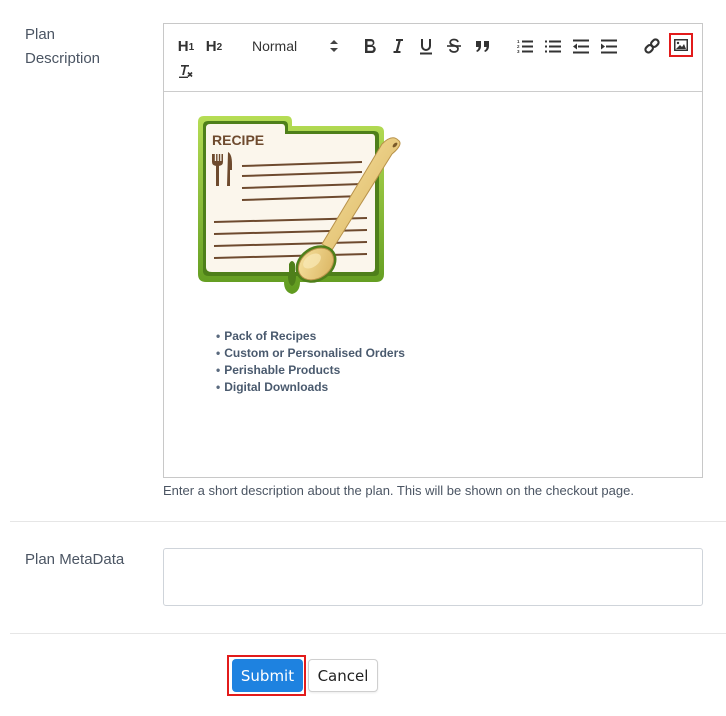 The height and width of the screenshot is (716, 726). I want to click on underline-button, so click(426, 46).